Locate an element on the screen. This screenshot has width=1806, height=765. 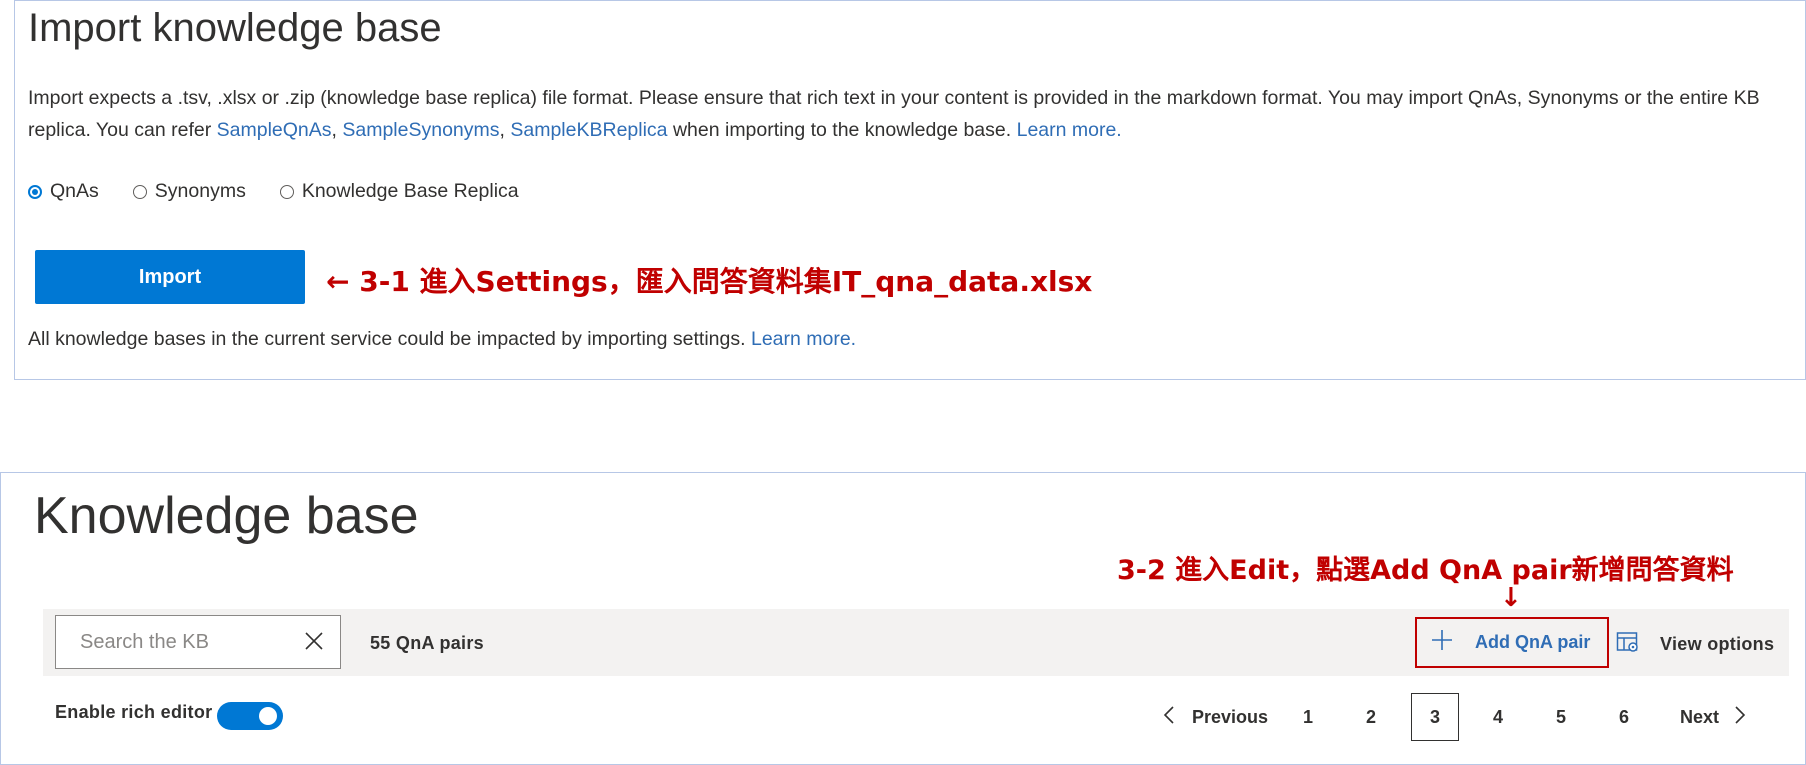
page-2: 2 is located at coordinates (1371, 717).